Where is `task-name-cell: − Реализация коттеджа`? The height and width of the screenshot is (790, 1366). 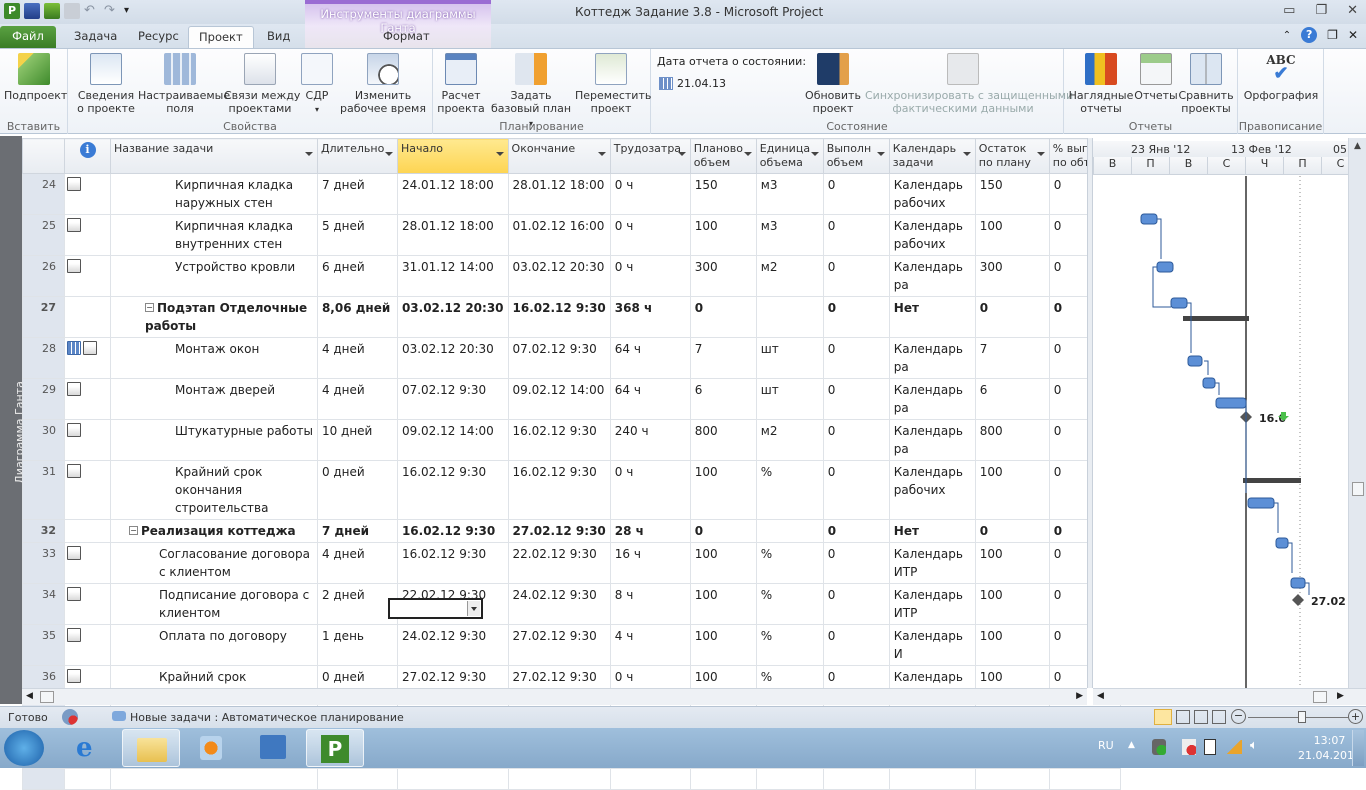 task-name-cell: − Реализация коттеджа is located at coordinates (214, 531).